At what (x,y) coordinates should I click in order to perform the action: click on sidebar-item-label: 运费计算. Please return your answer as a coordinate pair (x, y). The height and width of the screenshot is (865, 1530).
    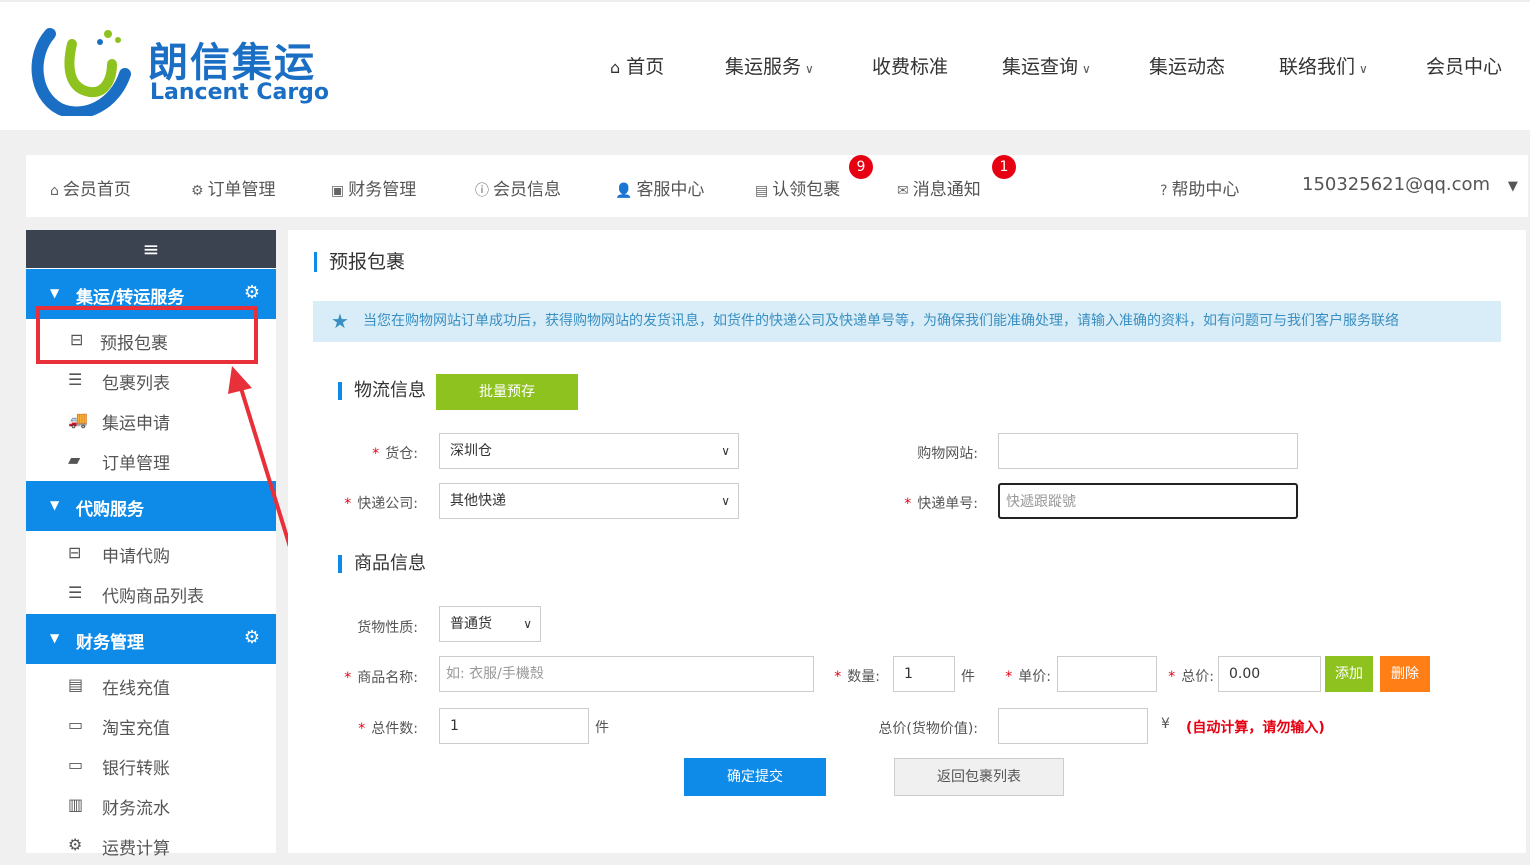
    Looking at the image, I should click on (136, 849).